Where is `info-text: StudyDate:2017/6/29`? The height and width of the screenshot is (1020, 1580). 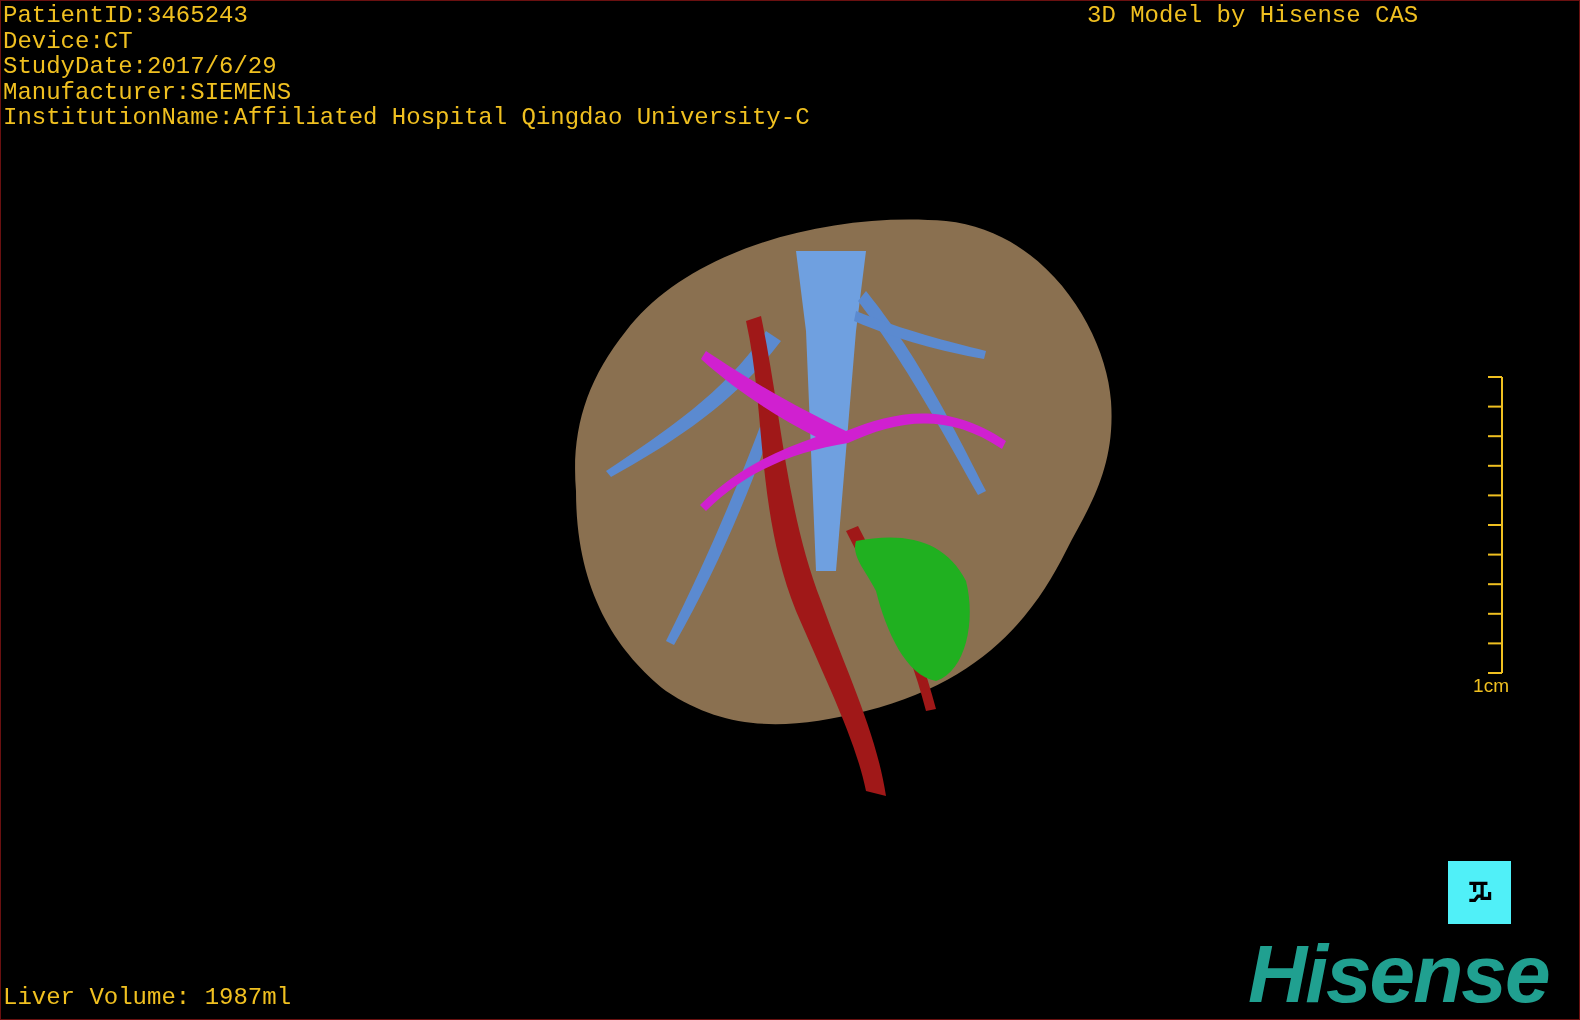
info-text: StudyDate:2017/6/29 is located at coordinates (140, 67).